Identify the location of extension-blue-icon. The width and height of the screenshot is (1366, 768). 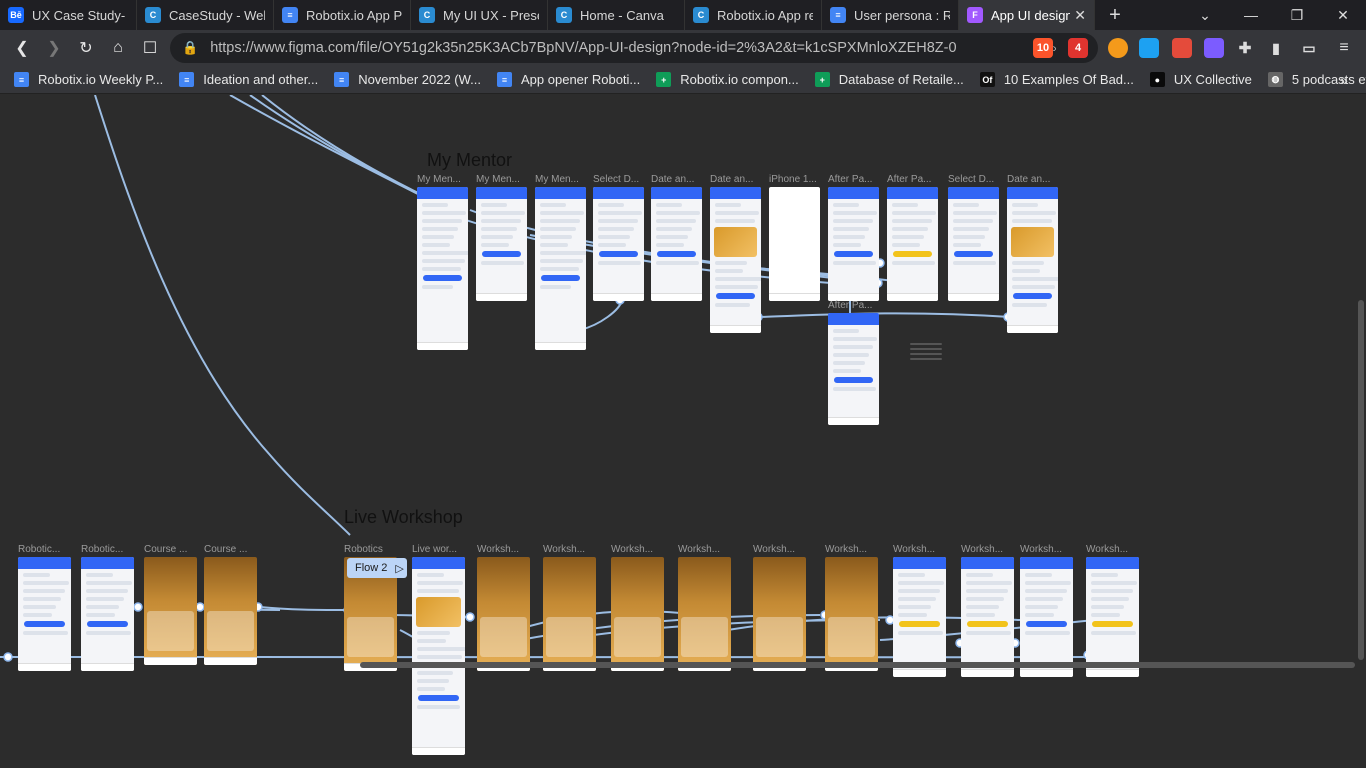
(1149, 48).